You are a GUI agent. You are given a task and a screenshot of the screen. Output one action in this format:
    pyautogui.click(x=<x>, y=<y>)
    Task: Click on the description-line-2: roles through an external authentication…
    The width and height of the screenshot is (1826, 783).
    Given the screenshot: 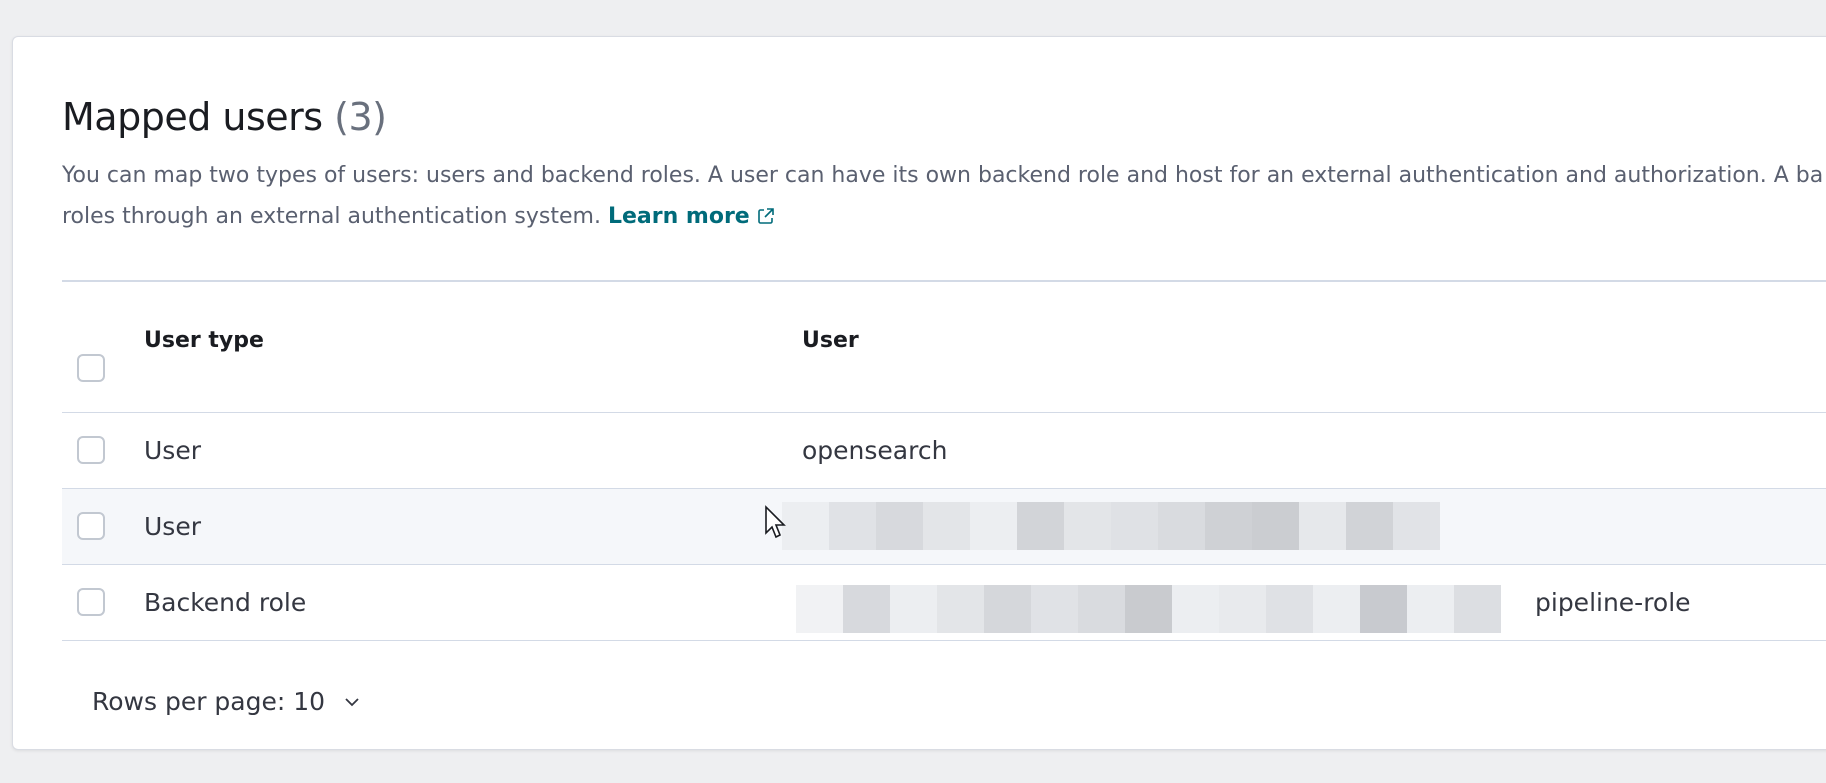 What is the action you would take?
    pyautogui.click(x=944, y=216)
    